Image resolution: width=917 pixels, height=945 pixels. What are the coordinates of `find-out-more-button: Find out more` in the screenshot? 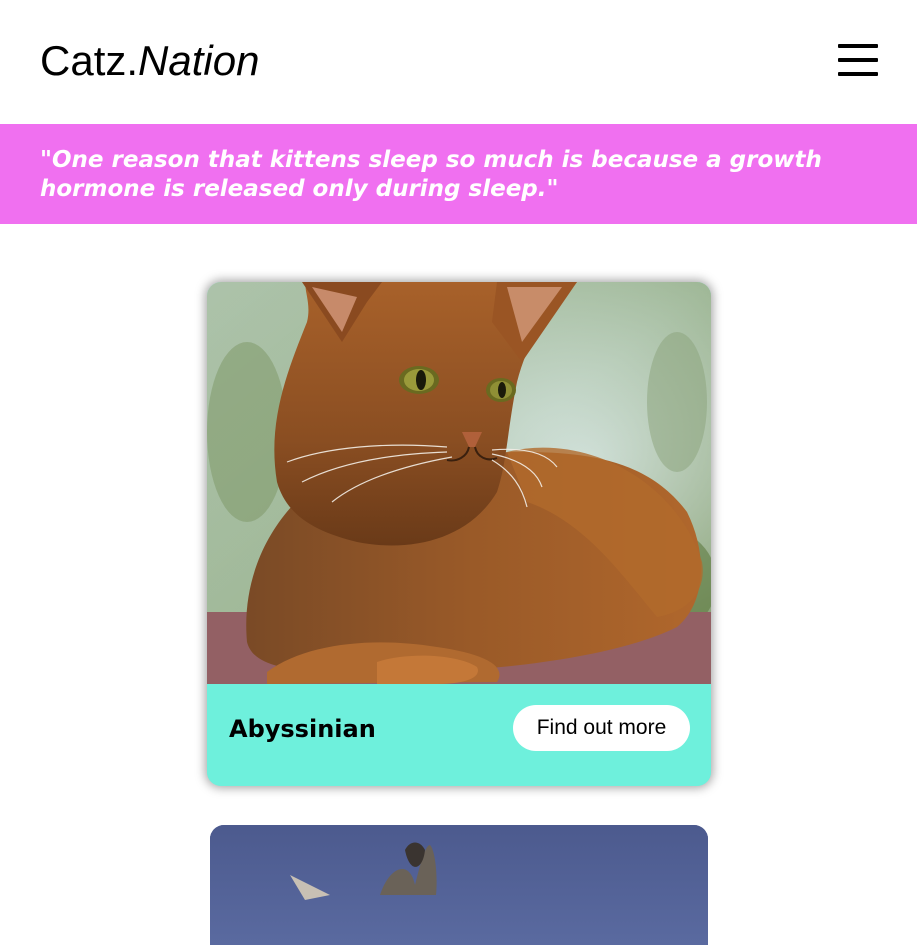 It's located at (601, 728).